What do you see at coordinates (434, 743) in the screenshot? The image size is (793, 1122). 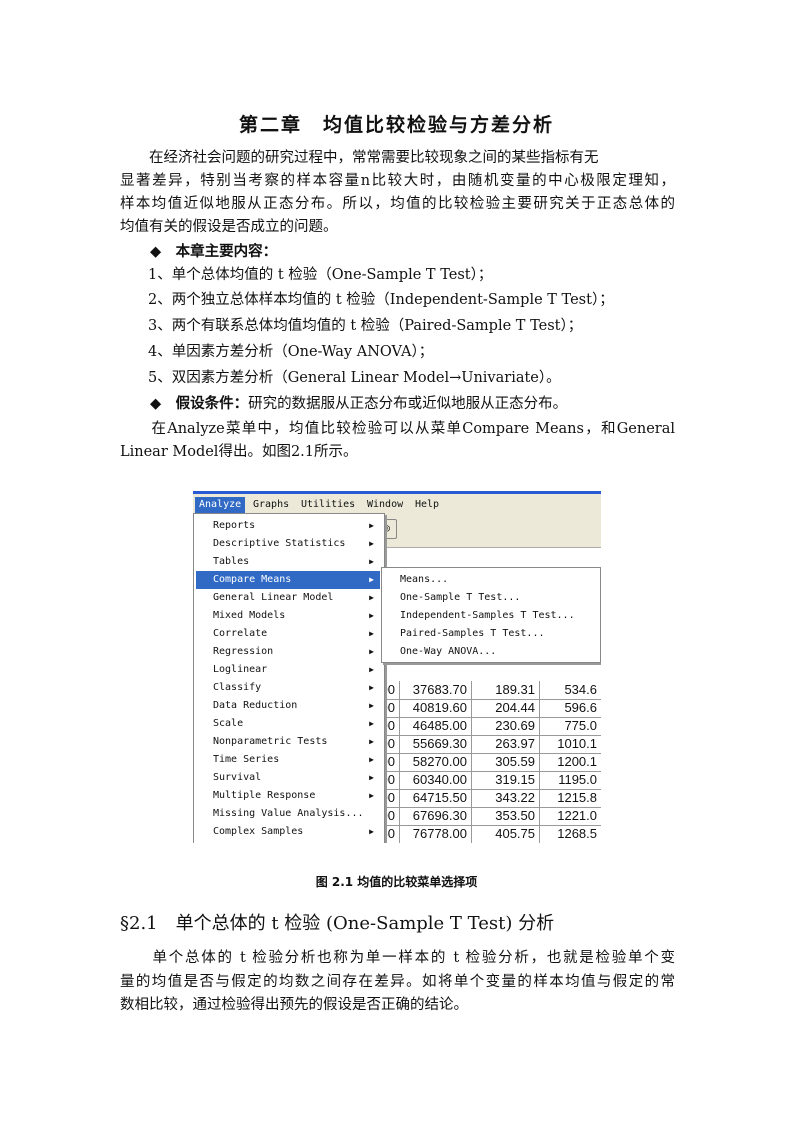 I see `table-cell: 55669.30` at bounding box center [434, 743].